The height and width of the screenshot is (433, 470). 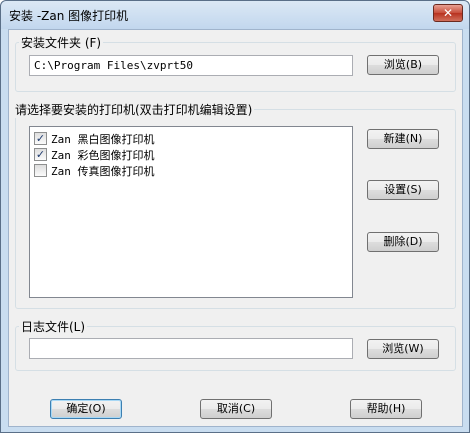 I want to click on title-bar: 安装 -Zan 图像打印机 ✕, so click(x=235, y=15).